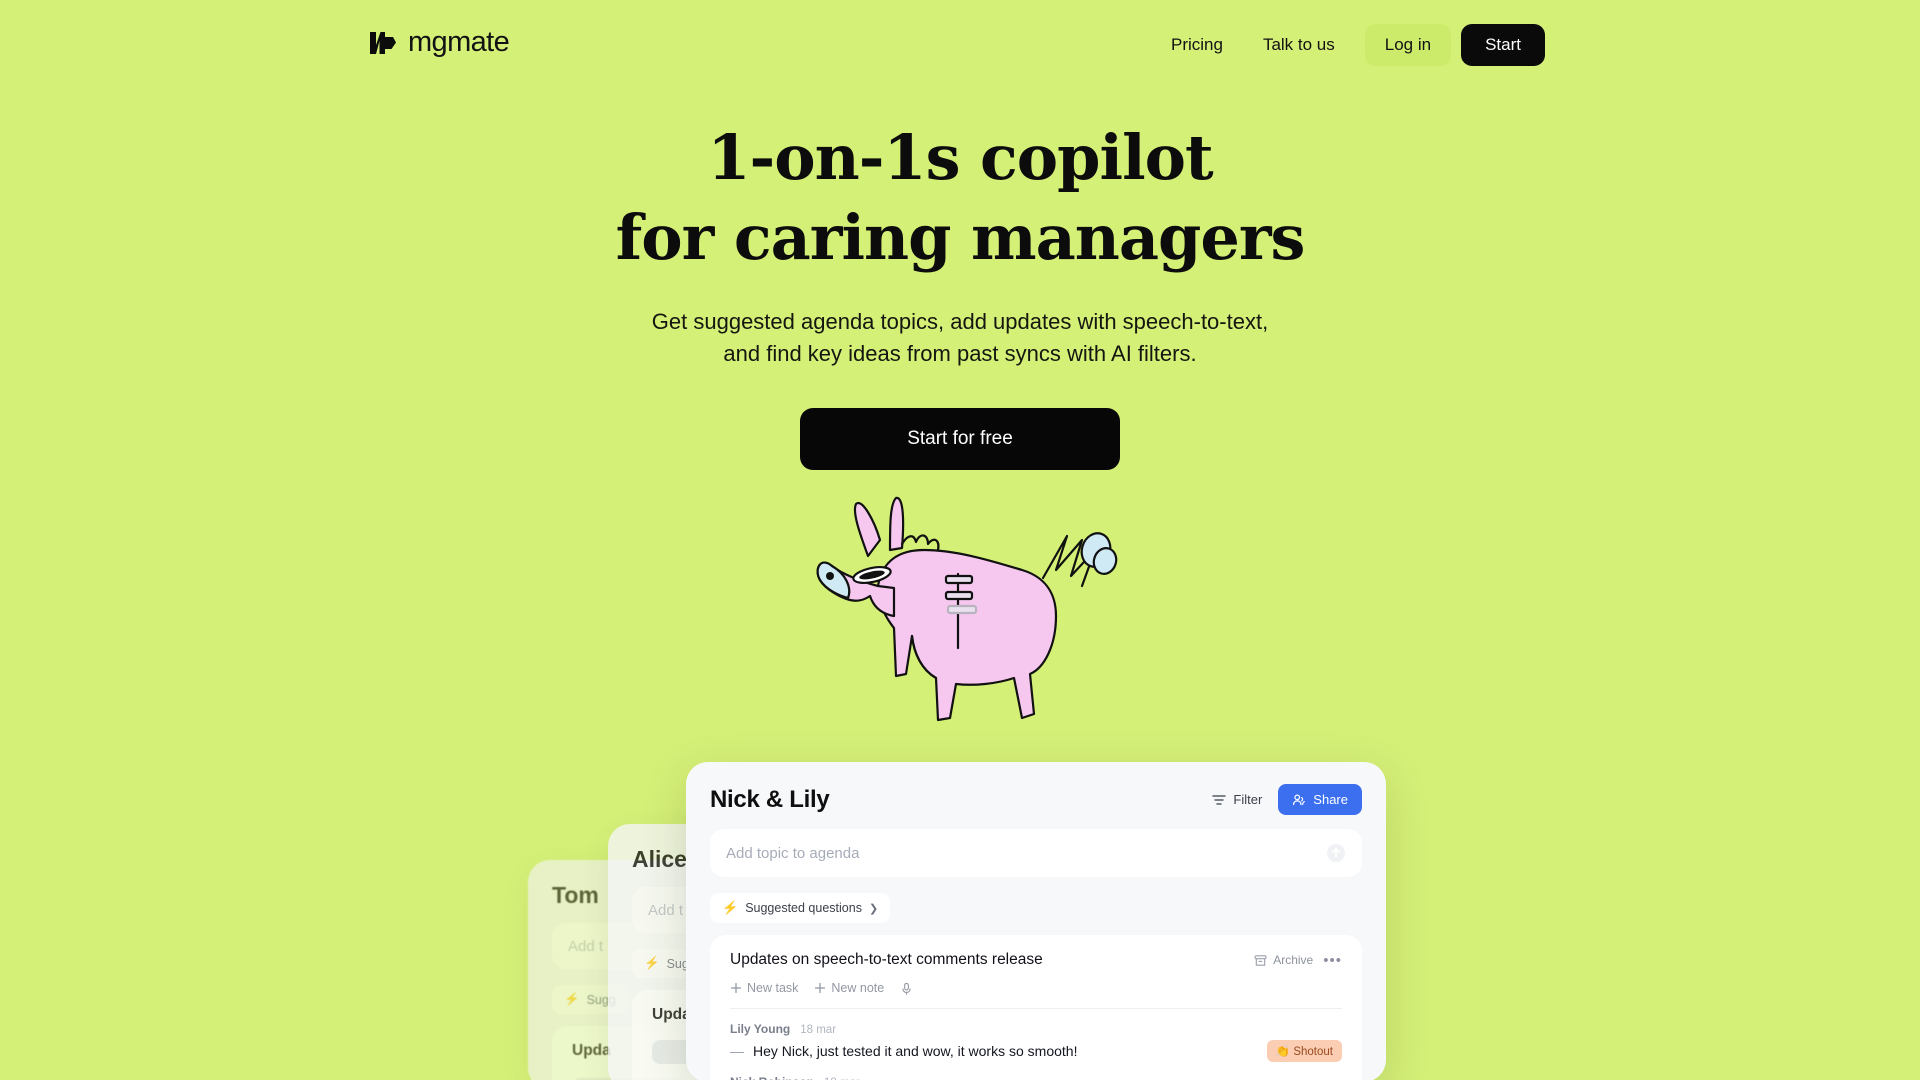  I want to click on send-arrow-icon, so click(1336, 853).